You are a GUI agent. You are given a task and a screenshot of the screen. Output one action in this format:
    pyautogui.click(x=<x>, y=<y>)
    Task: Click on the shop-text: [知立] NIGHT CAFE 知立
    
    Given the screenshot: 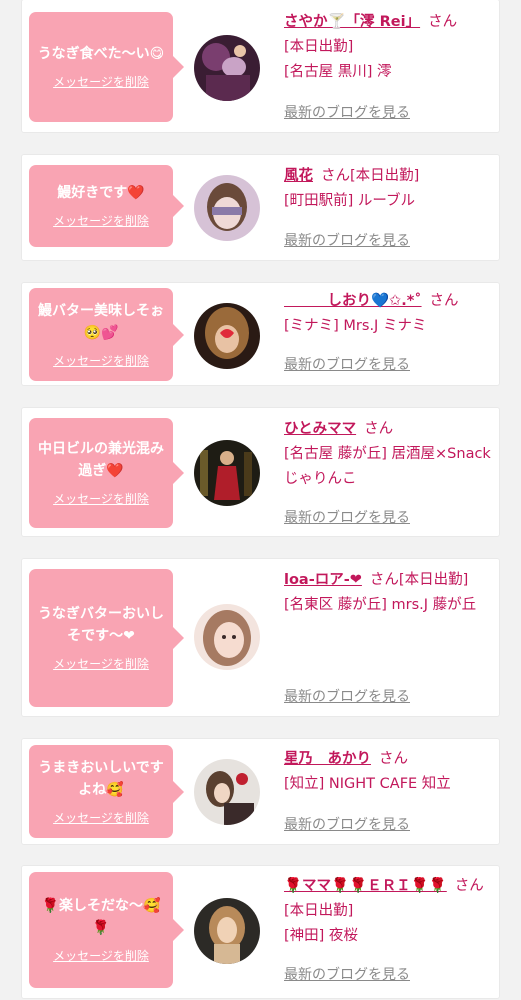 What is the action you would take?
    pyautogui.click(x=367, y=784)
    